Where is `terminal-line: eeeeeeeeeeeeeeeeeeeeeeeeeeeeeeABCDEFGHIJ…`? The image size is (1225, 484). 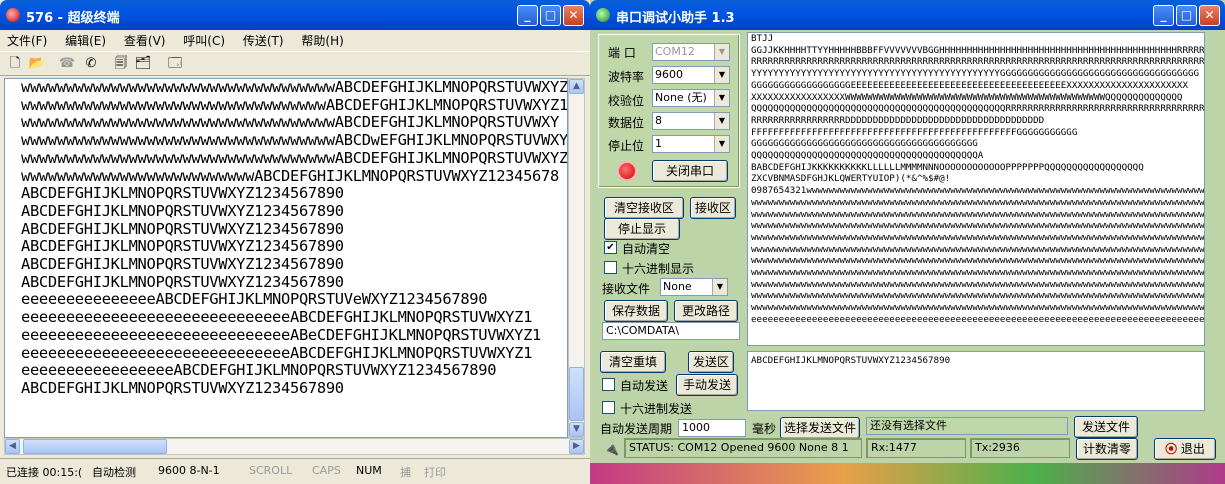 terminal-line: eeeeeeeeeeeeeeeeeeeeeeeeeeeeeeABCDEFGHIJ… is located at coordinates (277, 352).